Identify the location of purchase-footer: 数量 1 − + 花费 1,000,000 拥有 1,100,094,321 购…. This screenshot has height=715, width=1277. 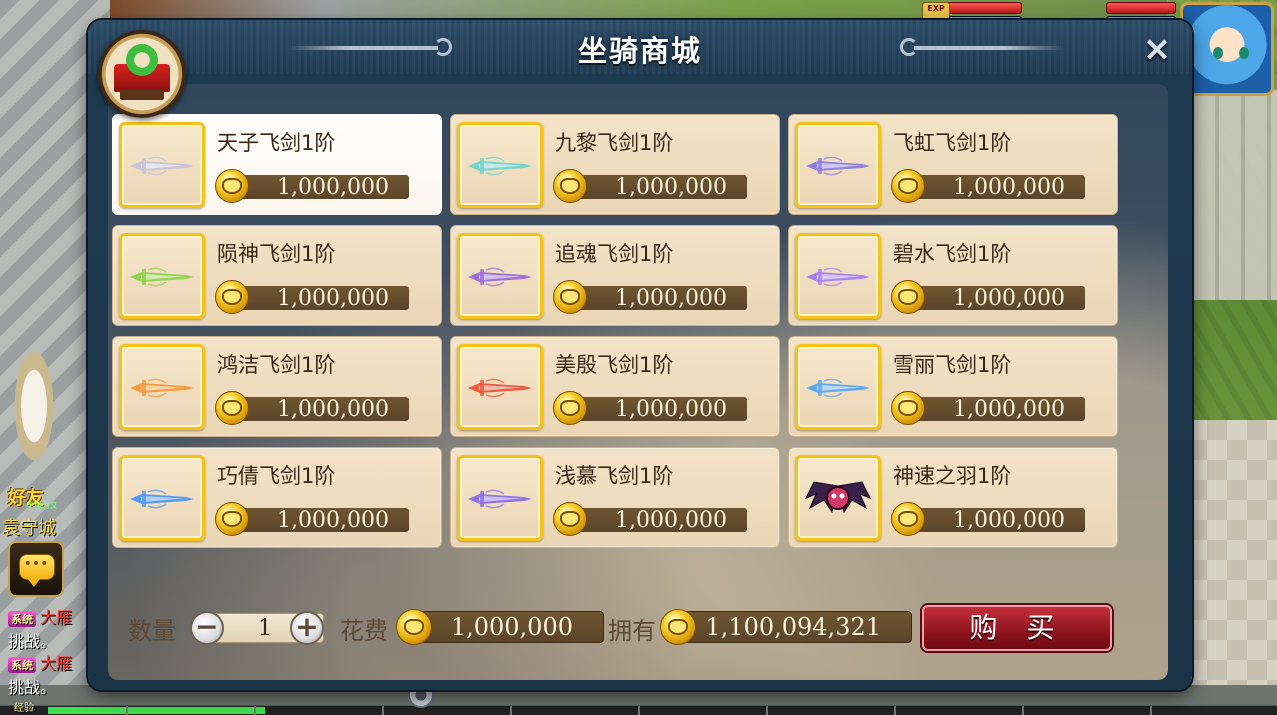
(640, 630).